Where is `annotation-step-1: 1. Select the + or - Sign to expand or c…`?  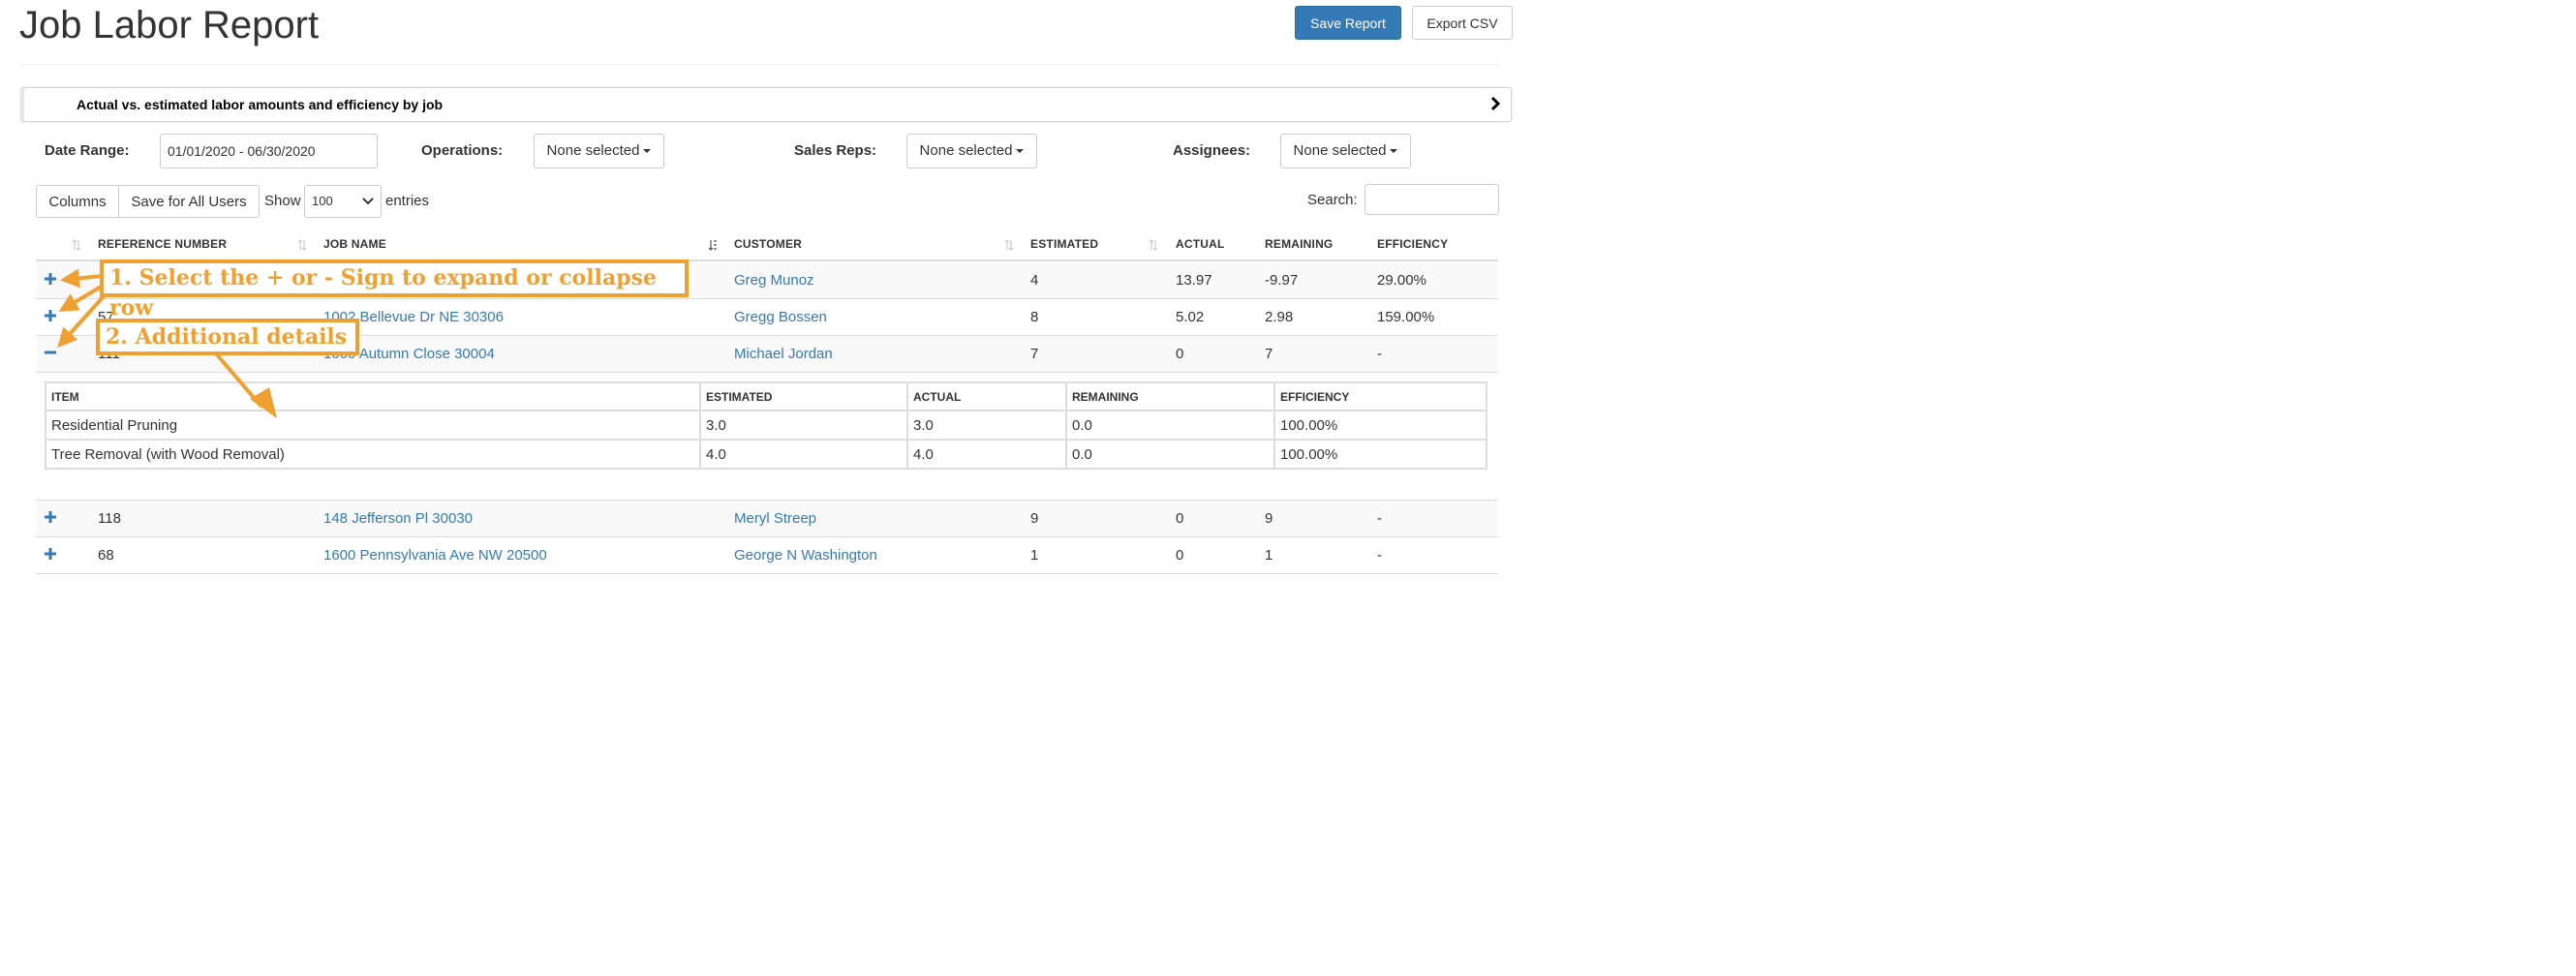
annotation-step-1: 1. Select the + or - Sign to expand or c… is located at coordinates (394, 289).